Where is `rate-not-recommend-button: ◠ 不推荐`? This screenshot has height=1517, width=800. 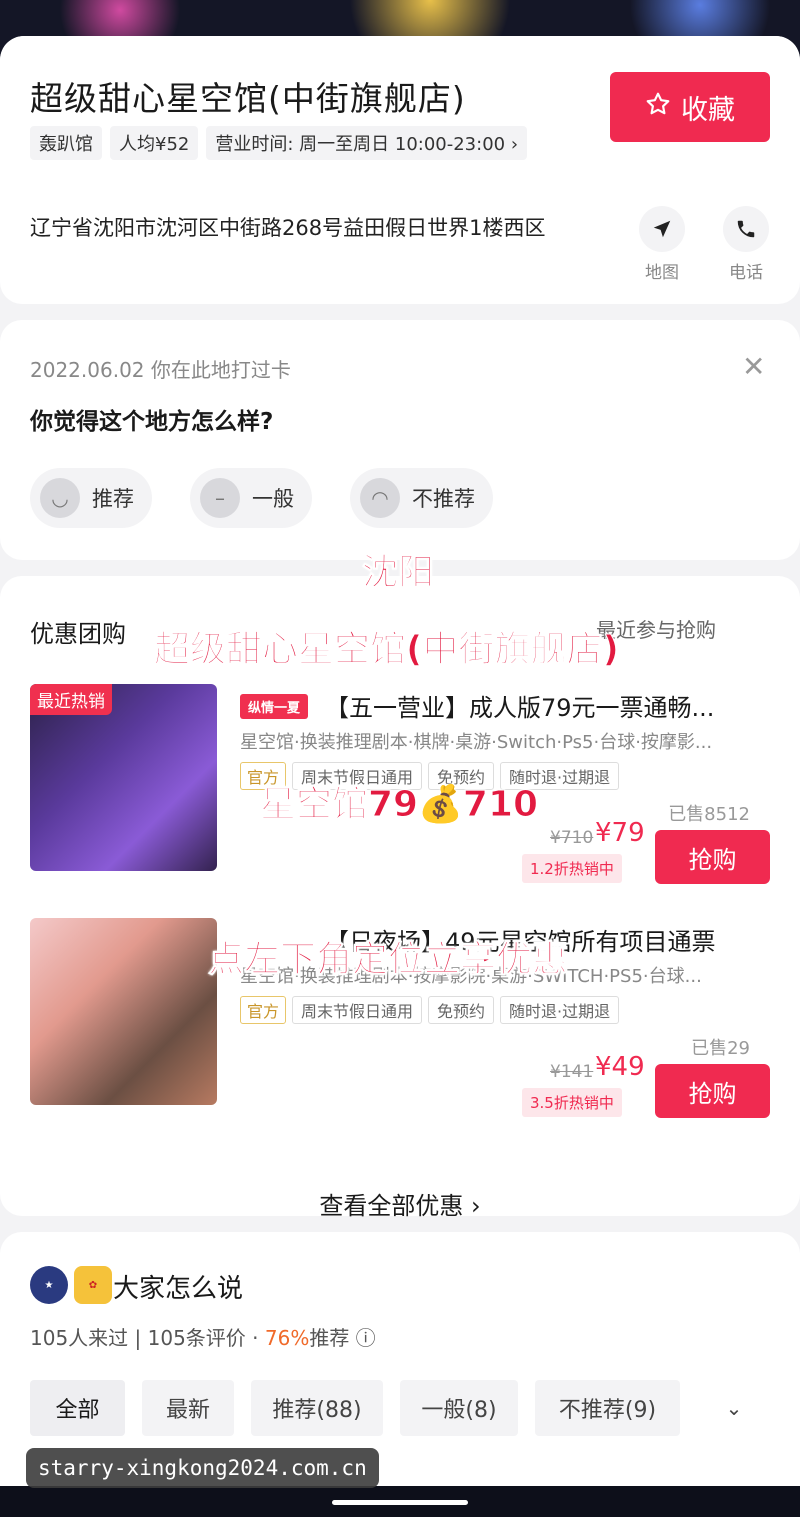
rate-not-recommend-button: ◠ 不推荐 is located at coordinates (421, 498).